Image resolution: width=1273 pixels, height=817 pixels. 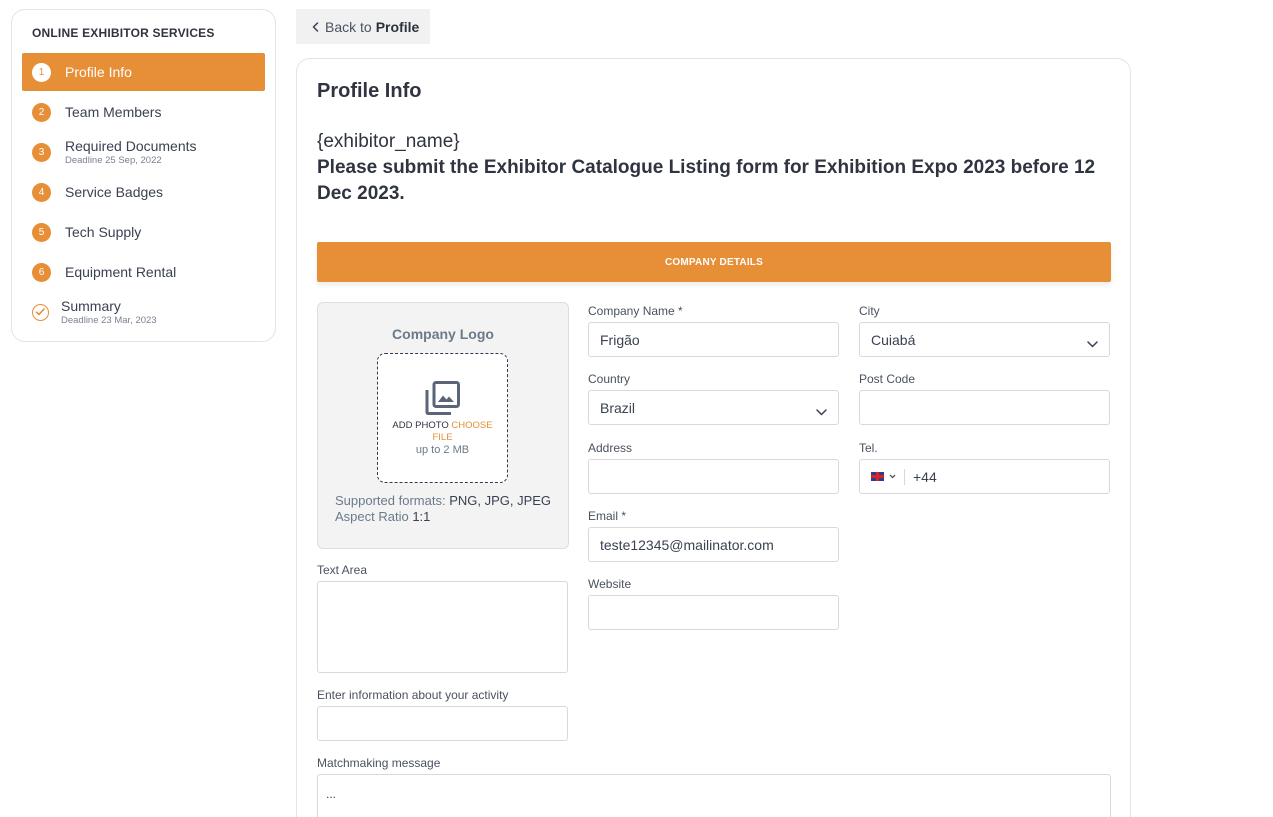 What do you see at coordinates (103, 232) in the screenshot?
I see `sidebar-item-label: Tech Supply` at bounding box center [103, 232].